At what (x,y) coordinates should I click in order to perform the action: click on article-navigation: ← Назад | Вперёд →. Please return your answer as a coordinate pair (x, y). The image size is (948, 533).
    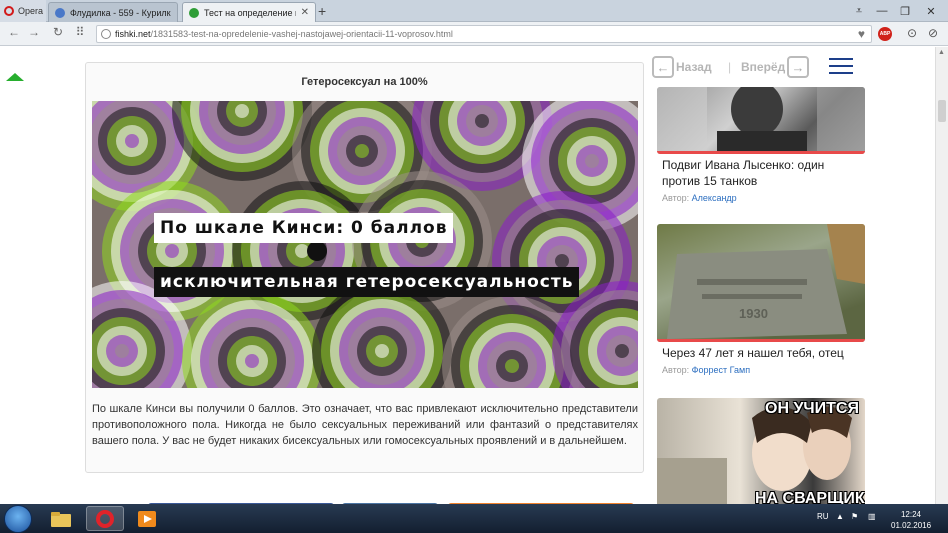
    Looking at the image, I should click on (792, 67).